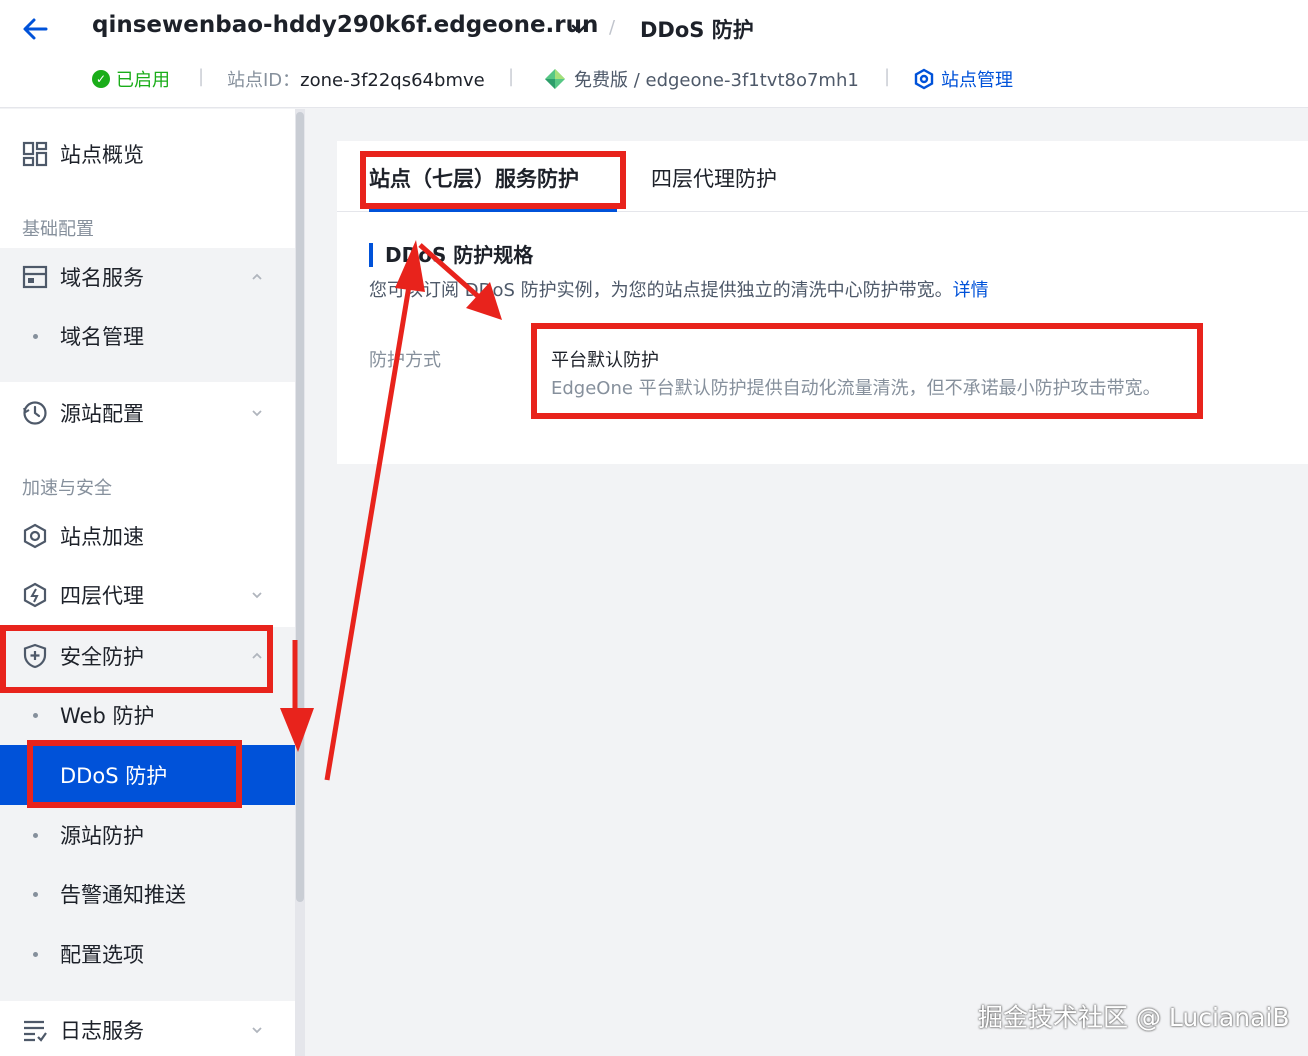  I want to click on sidebar-item-label: 配置选项, so click(102, 955).